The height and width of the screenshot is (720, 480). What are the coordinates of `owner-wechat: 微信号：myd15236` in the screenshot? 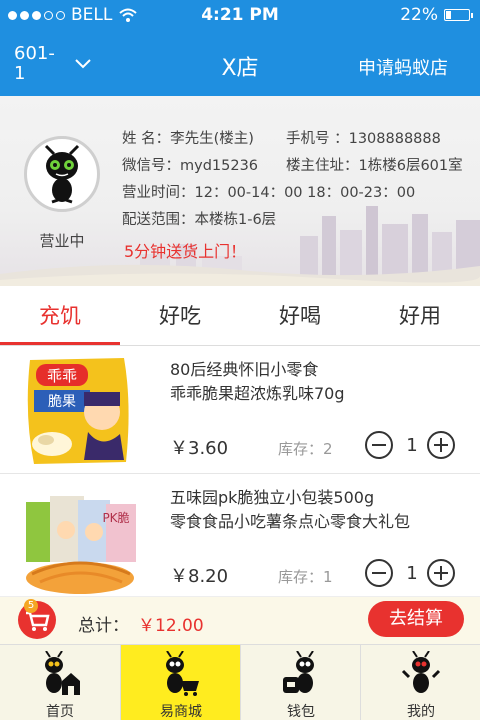 It's located at (190, 166).